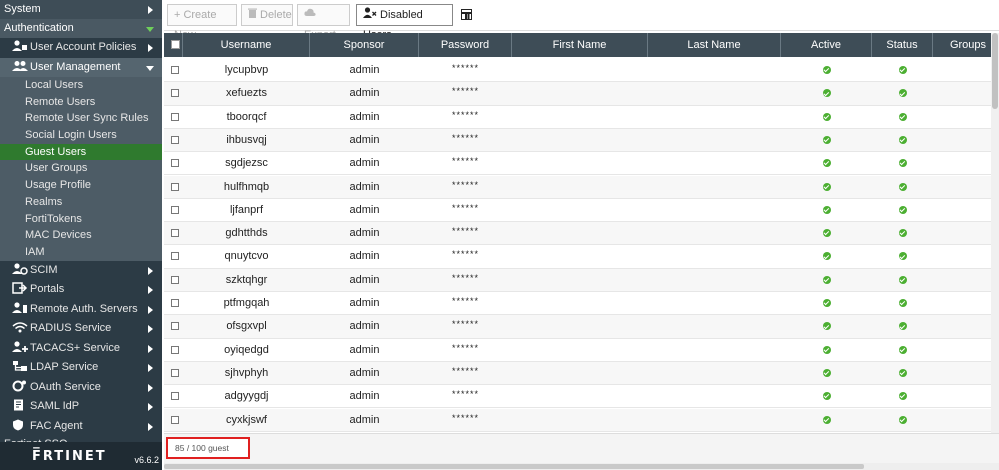  What do you see at coordinates (962, 45) in the screenshot?
I see `column-header-groups: Groups` at bounding box center [962, 45].